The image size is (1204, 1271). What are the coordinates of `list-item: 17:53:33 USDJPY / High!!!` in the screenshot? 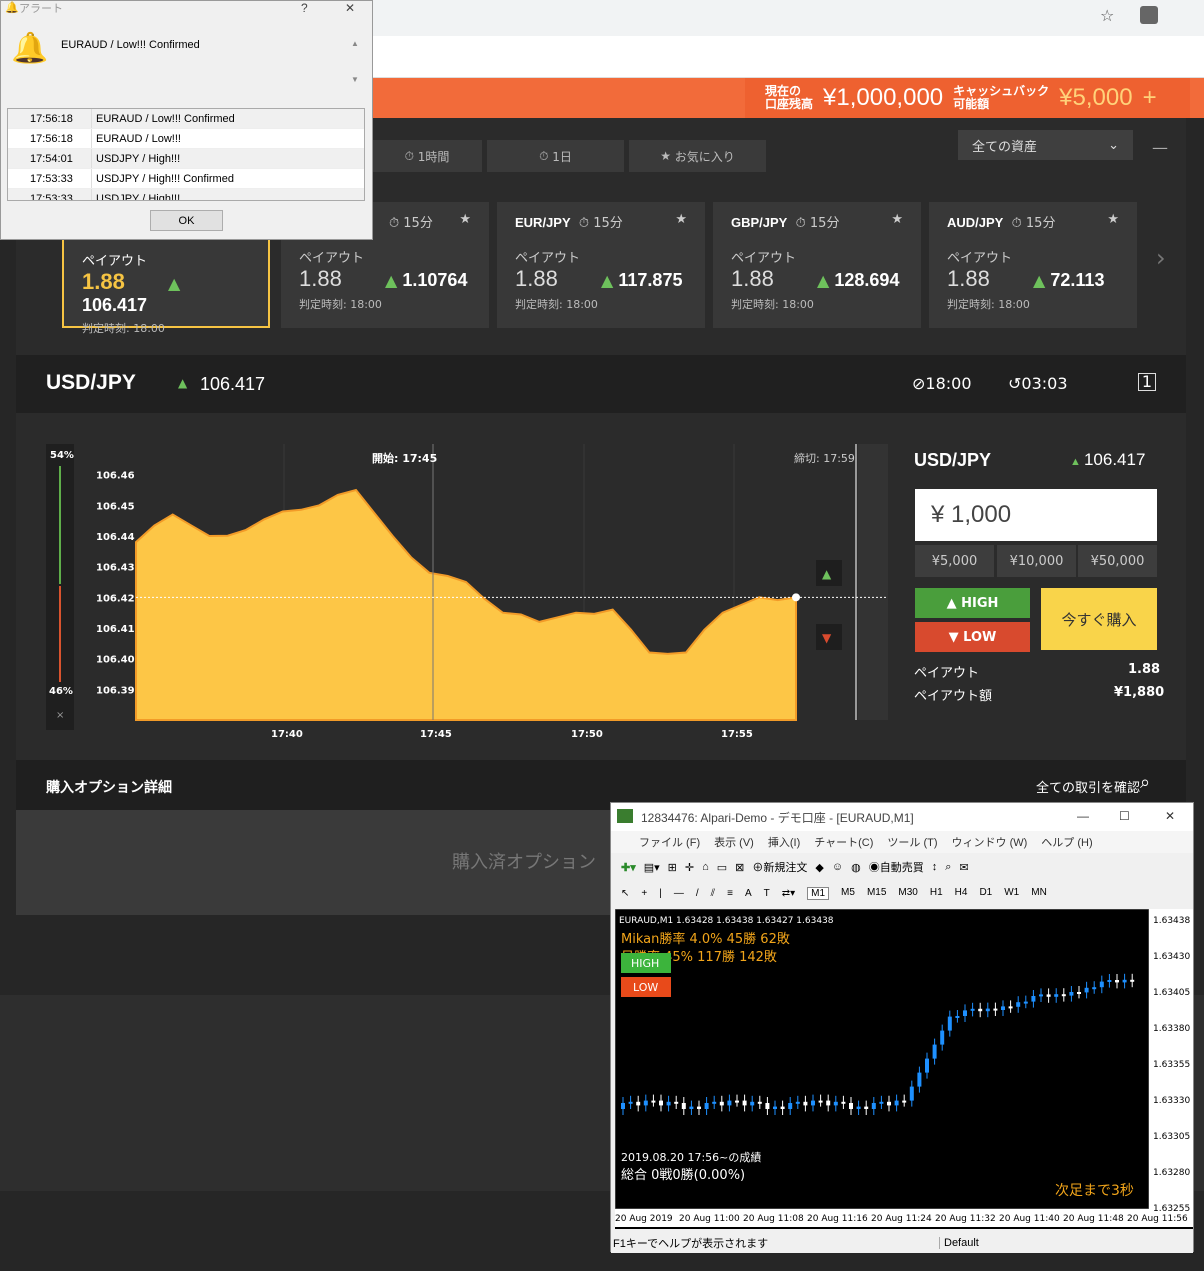 It's located at (186, 194).